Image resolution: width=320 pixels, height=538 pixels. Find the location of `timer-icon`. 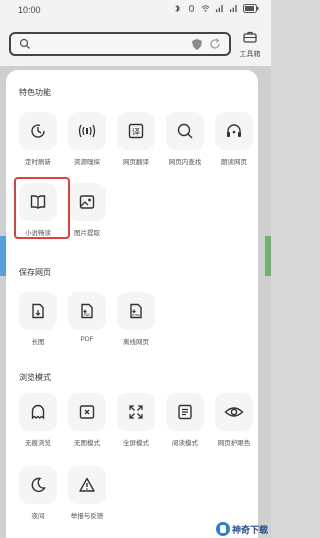

timer-icon is located at coordinates (38, 131).